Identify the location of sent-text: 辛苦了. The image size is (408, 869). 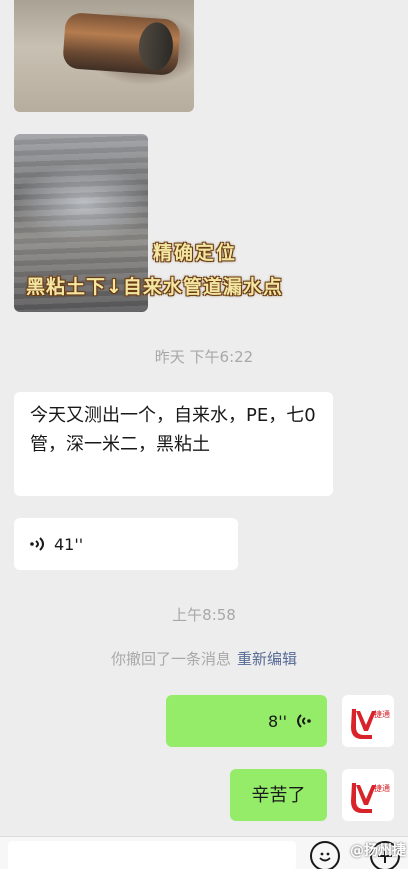
(278, 795).